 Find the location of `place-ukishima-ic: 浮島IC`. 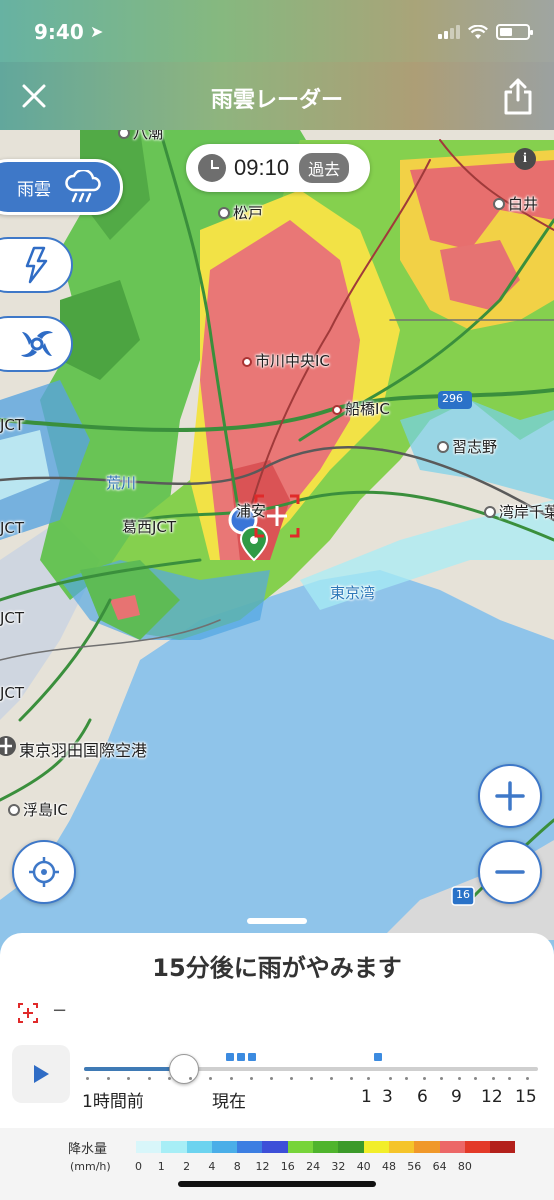

place-ukishima-ic: 浮島IC is located at coordinates (38, 809).